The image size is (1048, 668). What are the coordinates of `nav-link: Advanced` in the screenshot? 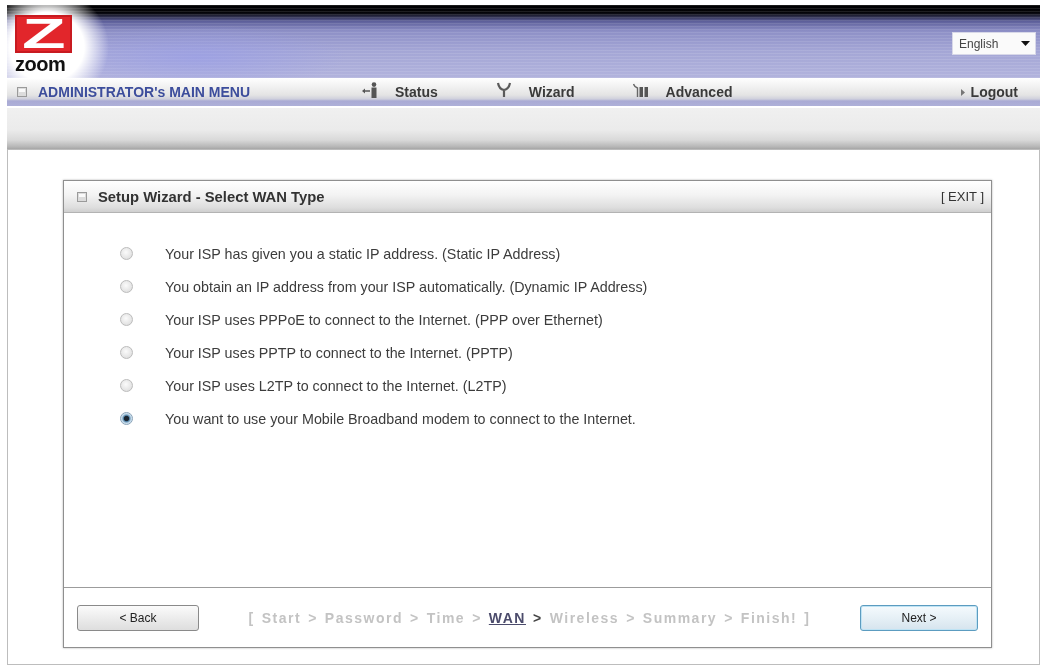 It's located at (682, 92).